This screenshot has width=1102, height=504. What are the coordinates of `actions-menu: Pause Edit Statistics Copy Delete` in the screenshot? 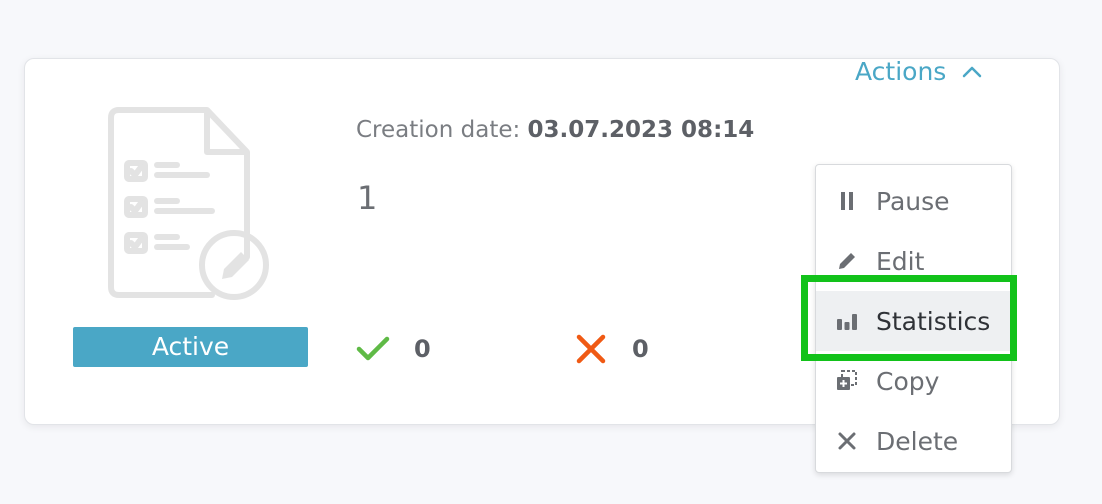 It's located at (913, 318).